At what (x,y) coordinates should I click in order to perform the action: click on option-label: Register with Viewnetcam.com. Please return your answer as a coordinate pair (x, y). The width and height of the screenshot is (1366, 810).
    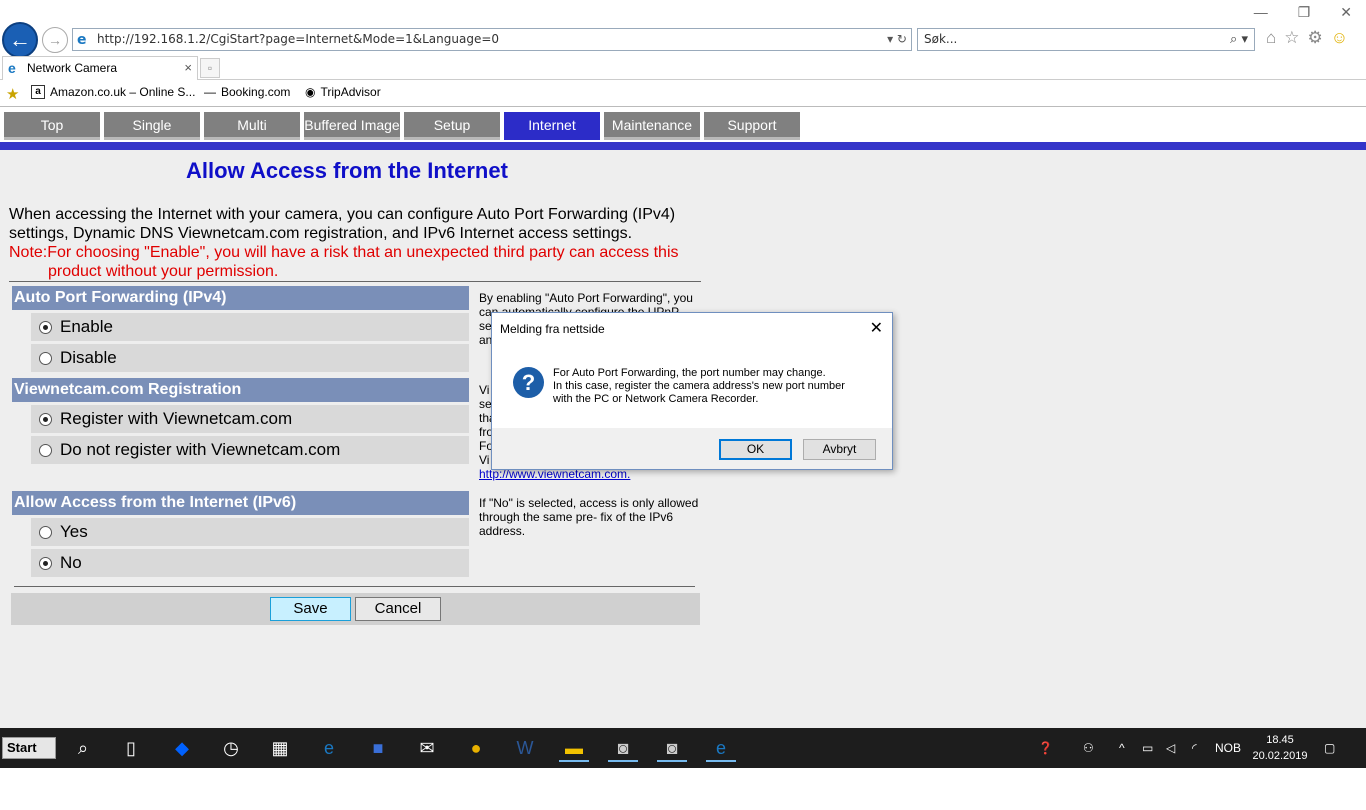
    Looking at the image, I should click on (176, 418).